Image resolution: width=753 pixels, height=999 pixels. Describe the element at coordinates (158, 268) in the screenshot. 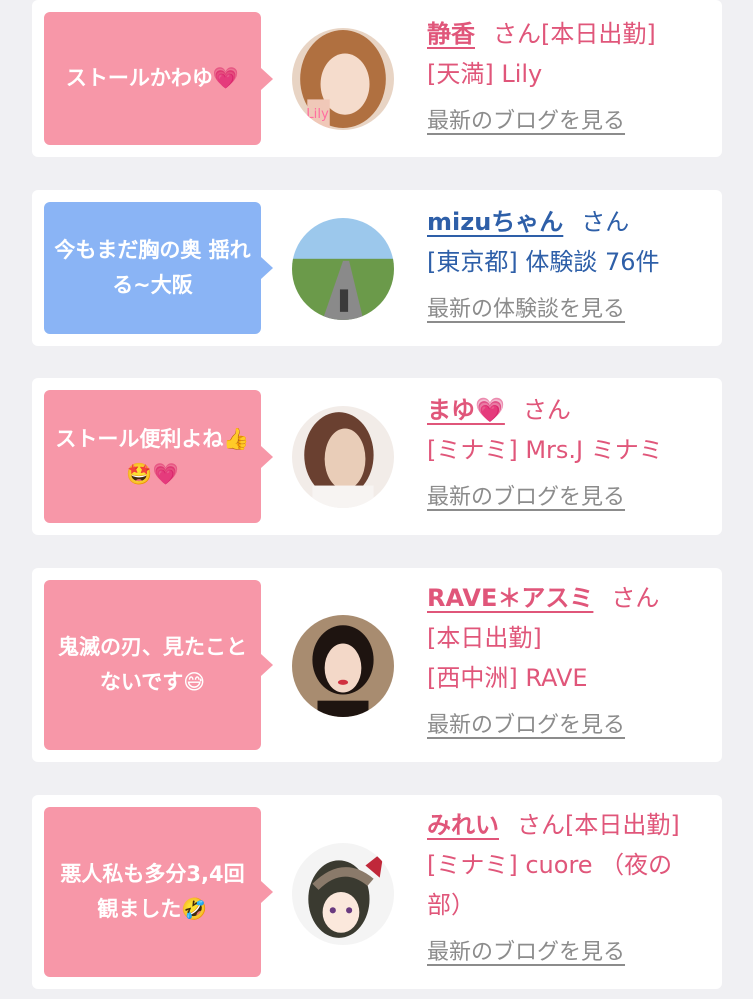

I see `message-bubble: 今もまだ胸の奥 揺れる~大阪` at that location.